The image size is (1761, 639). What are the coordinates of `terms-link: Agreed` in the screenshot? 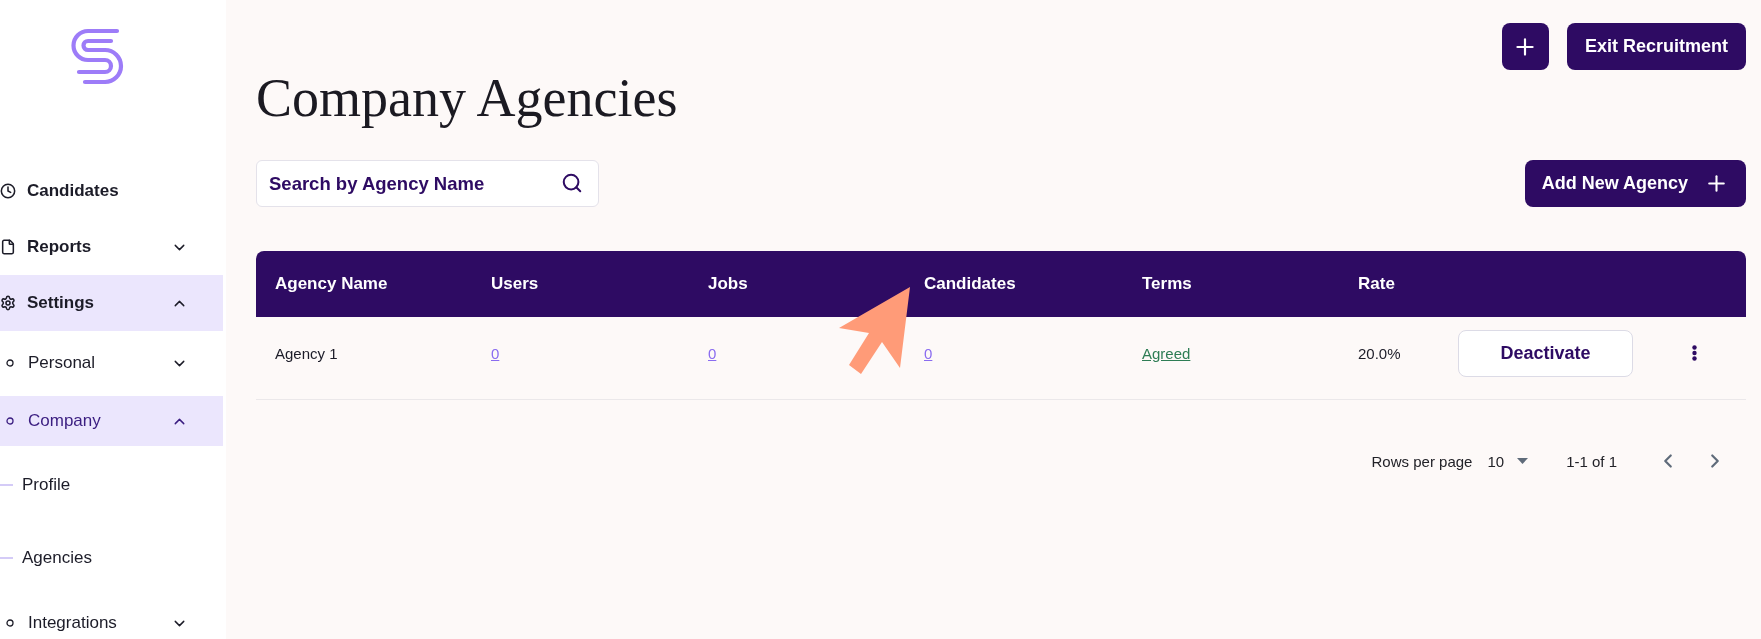 It's located at (1166, 353).